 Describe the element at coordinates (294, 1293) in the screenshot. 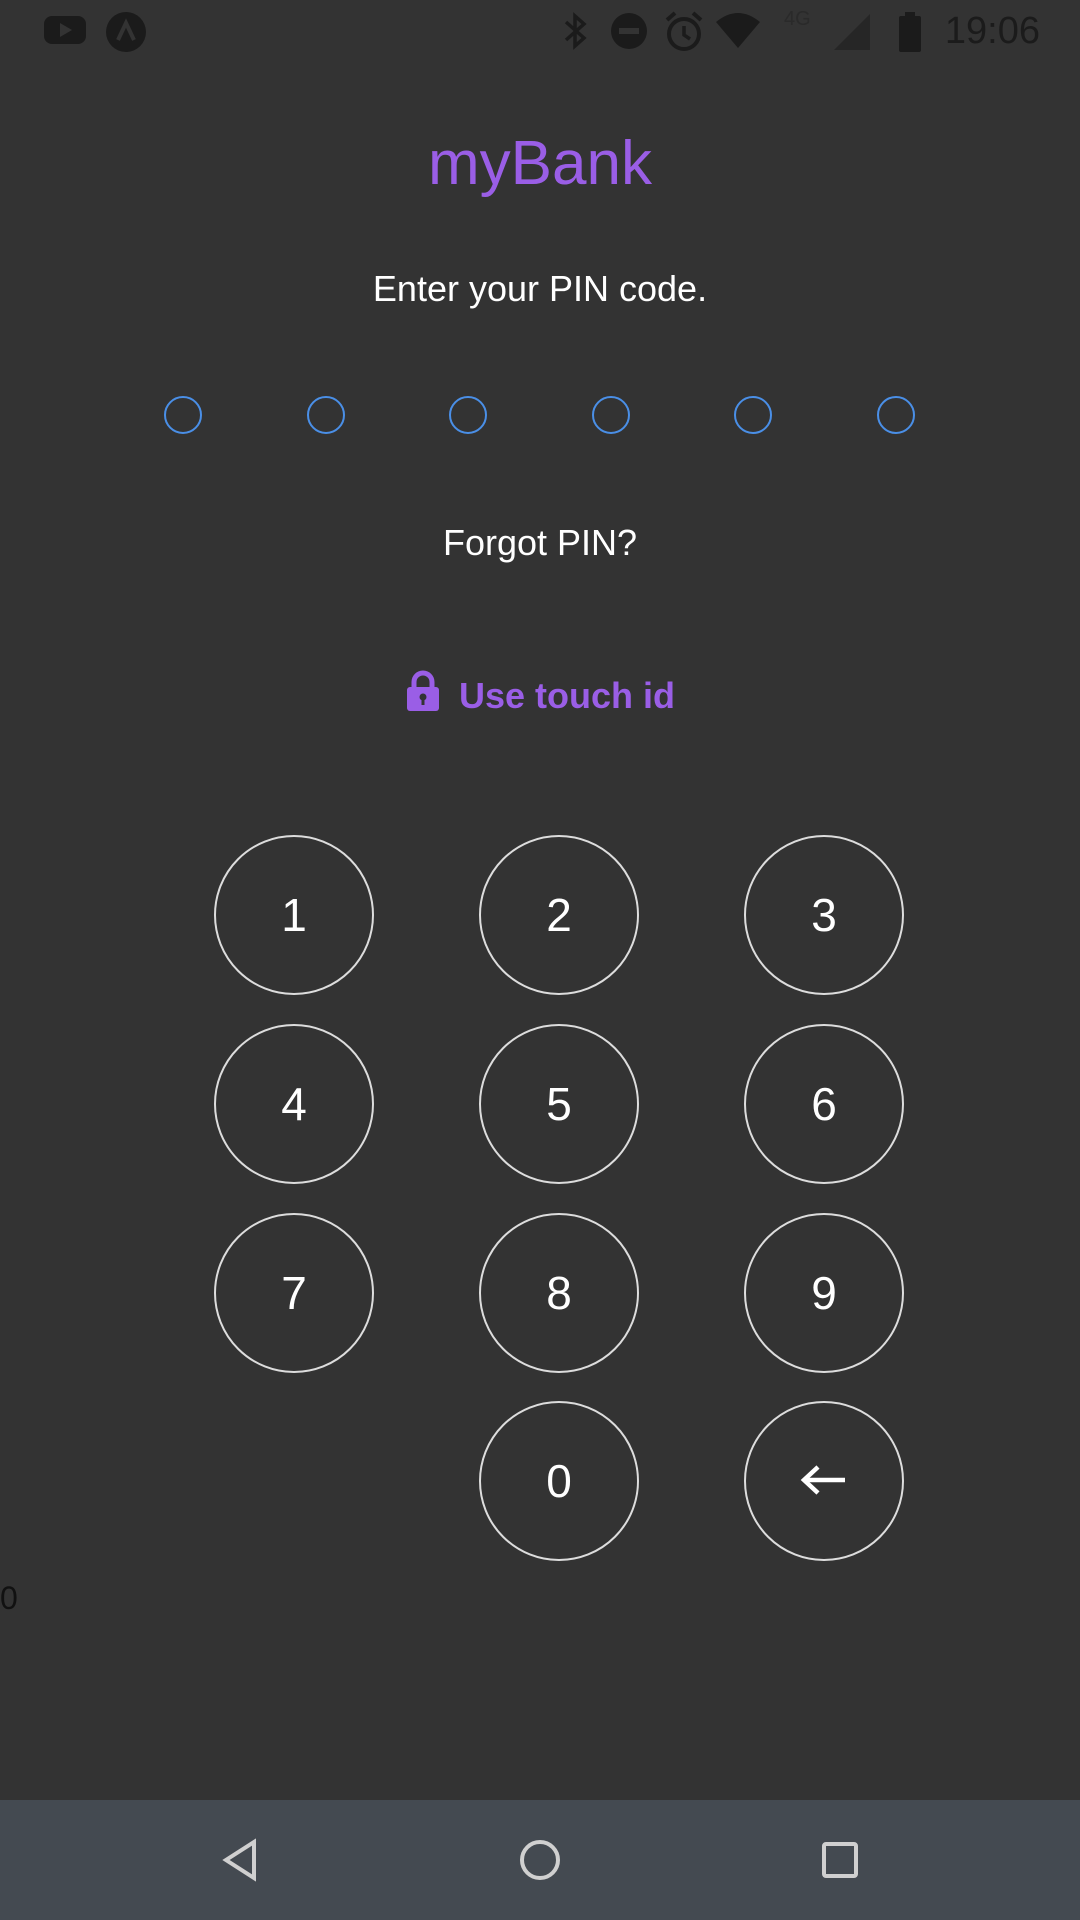

I see `keypad-key-7: 7` at that location.